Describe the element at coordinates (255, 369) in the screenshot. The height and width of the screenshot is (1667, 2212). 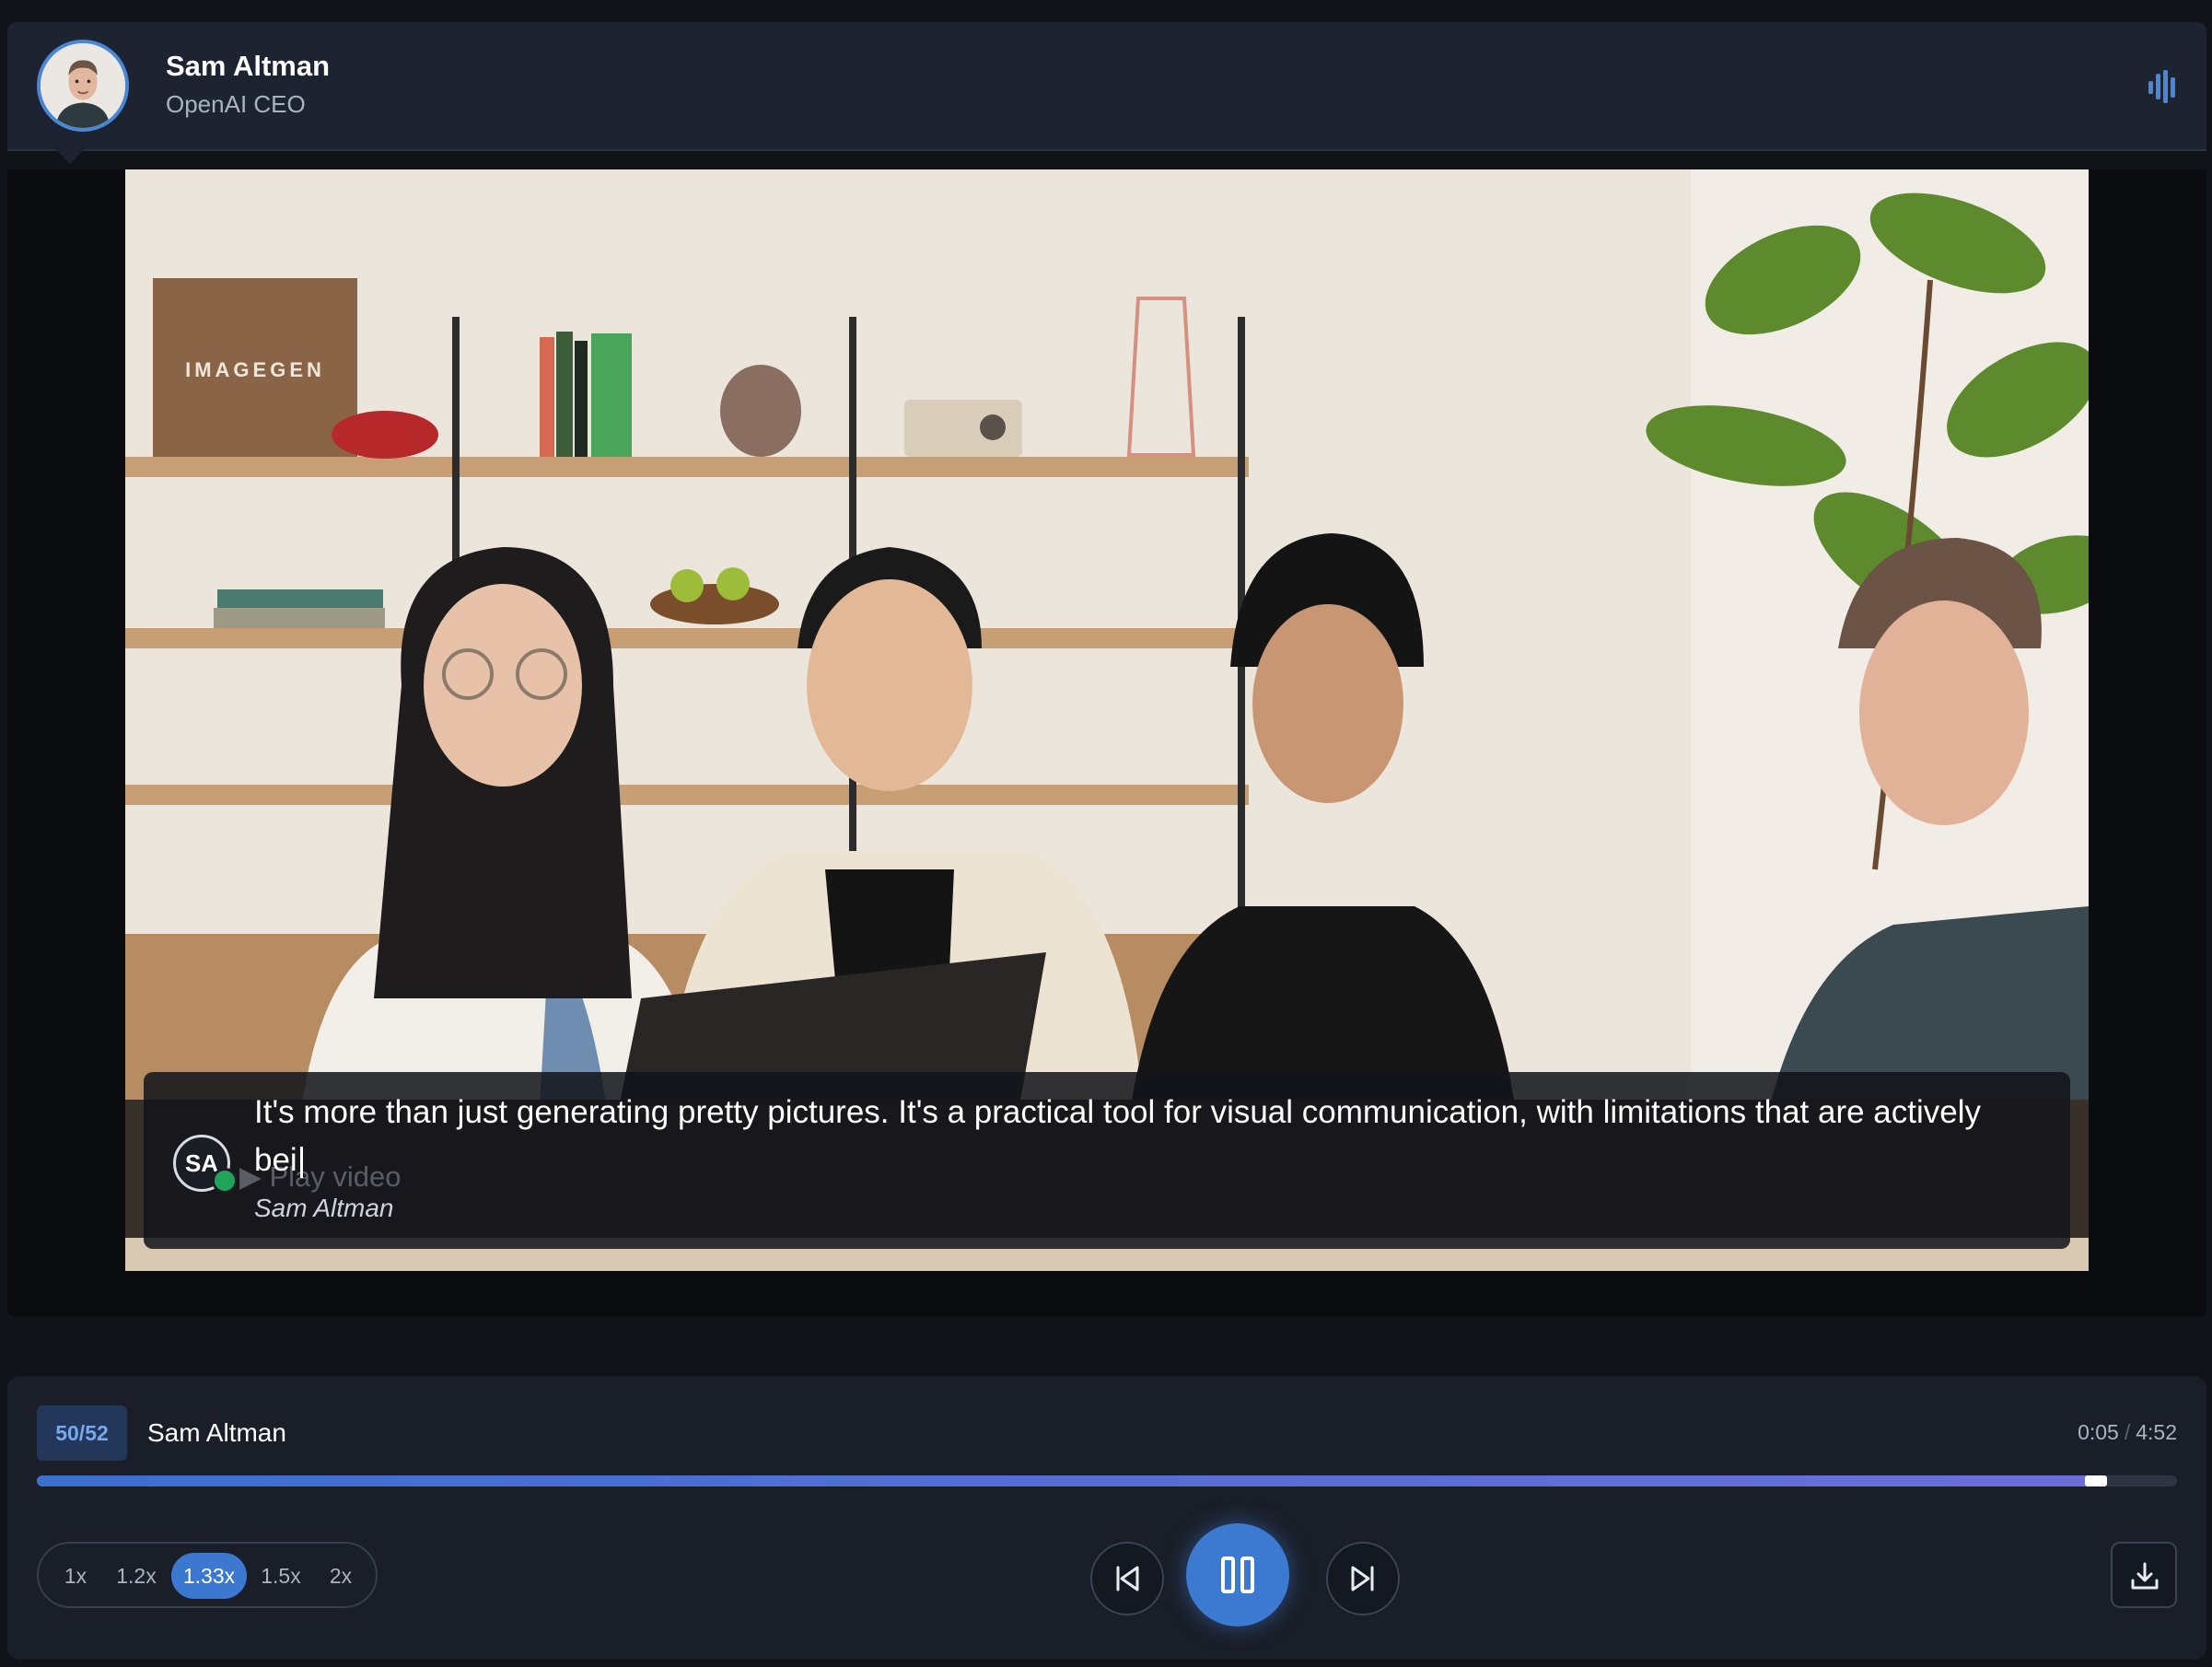
I see `imagegen-sign-text: IMAGEGEN` at that location.